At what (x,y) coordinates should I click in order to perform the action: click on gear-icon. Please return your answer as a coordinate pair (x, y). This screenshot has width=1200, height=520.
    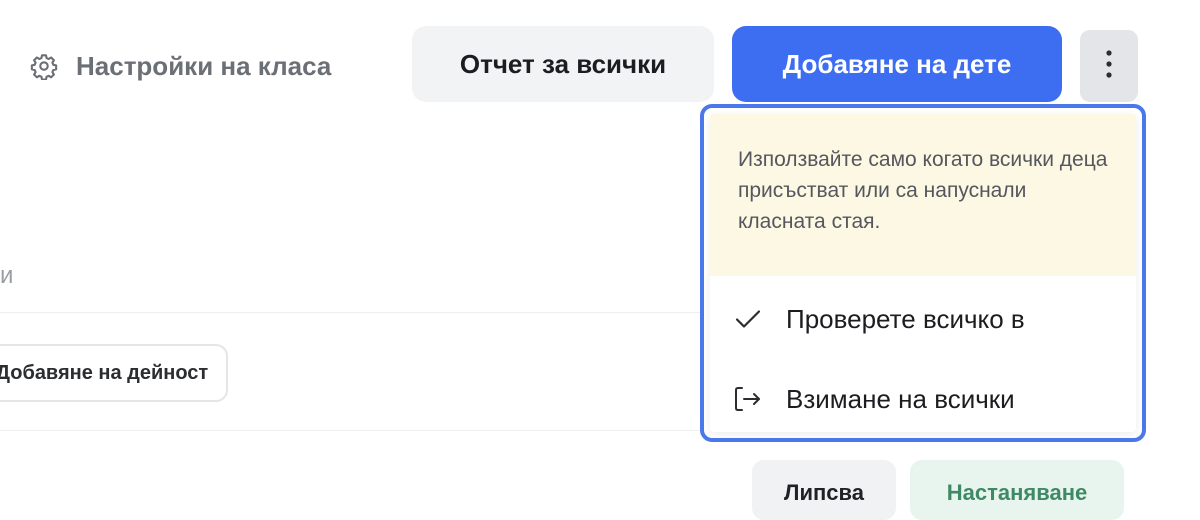
    Looking at the image, I should click on (44, 66).